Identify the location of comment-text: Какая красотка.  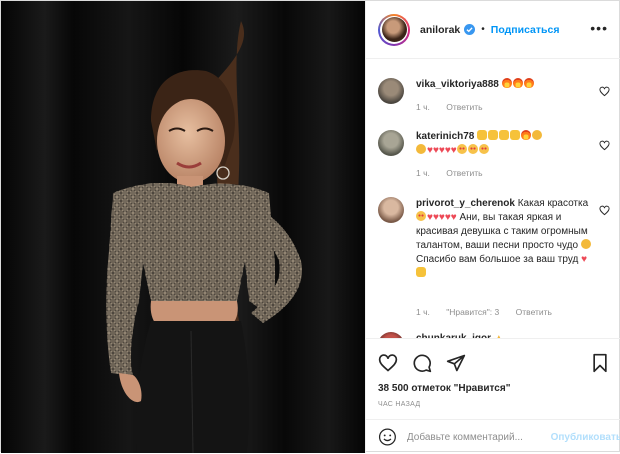
(553, 203).